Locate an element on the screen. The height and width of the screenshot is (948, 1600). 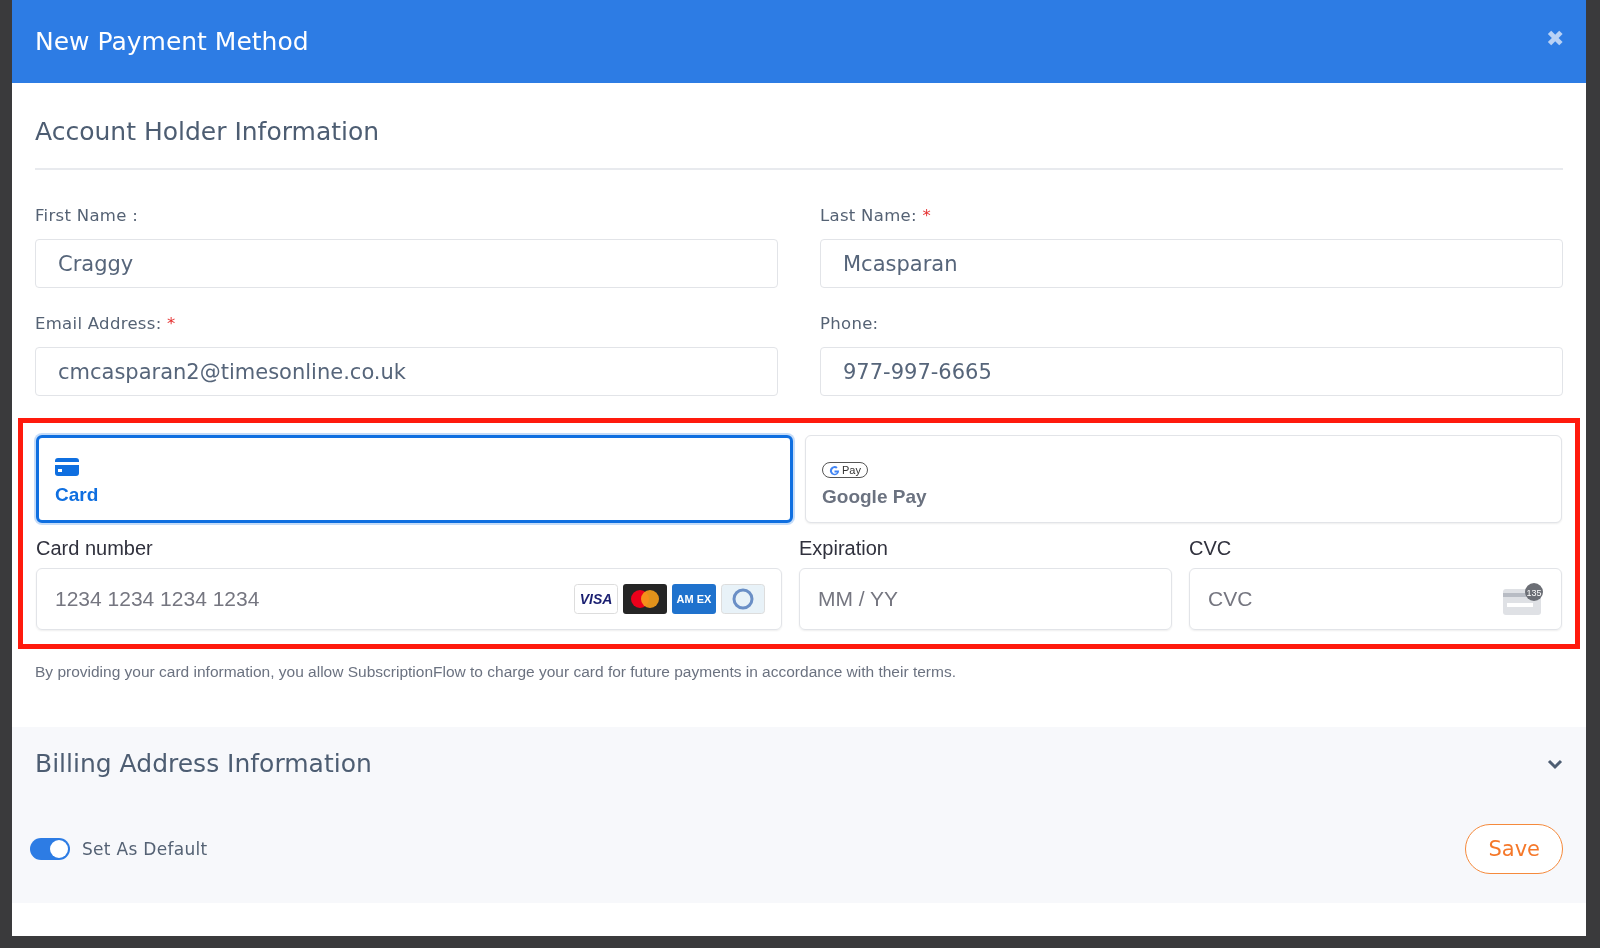
card-number-field: 1234 1234 1234 1234 VISA AM EX is located at coordinates (409, 599).